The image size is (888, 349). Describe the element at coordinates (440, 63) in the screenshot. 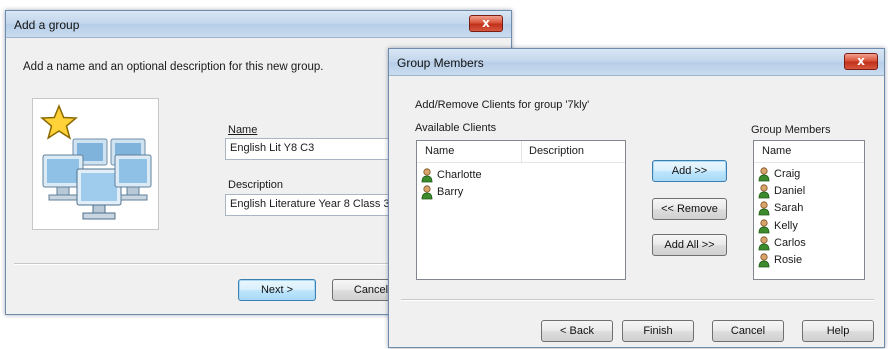

I see `group-members-title: Group Members` at that location.